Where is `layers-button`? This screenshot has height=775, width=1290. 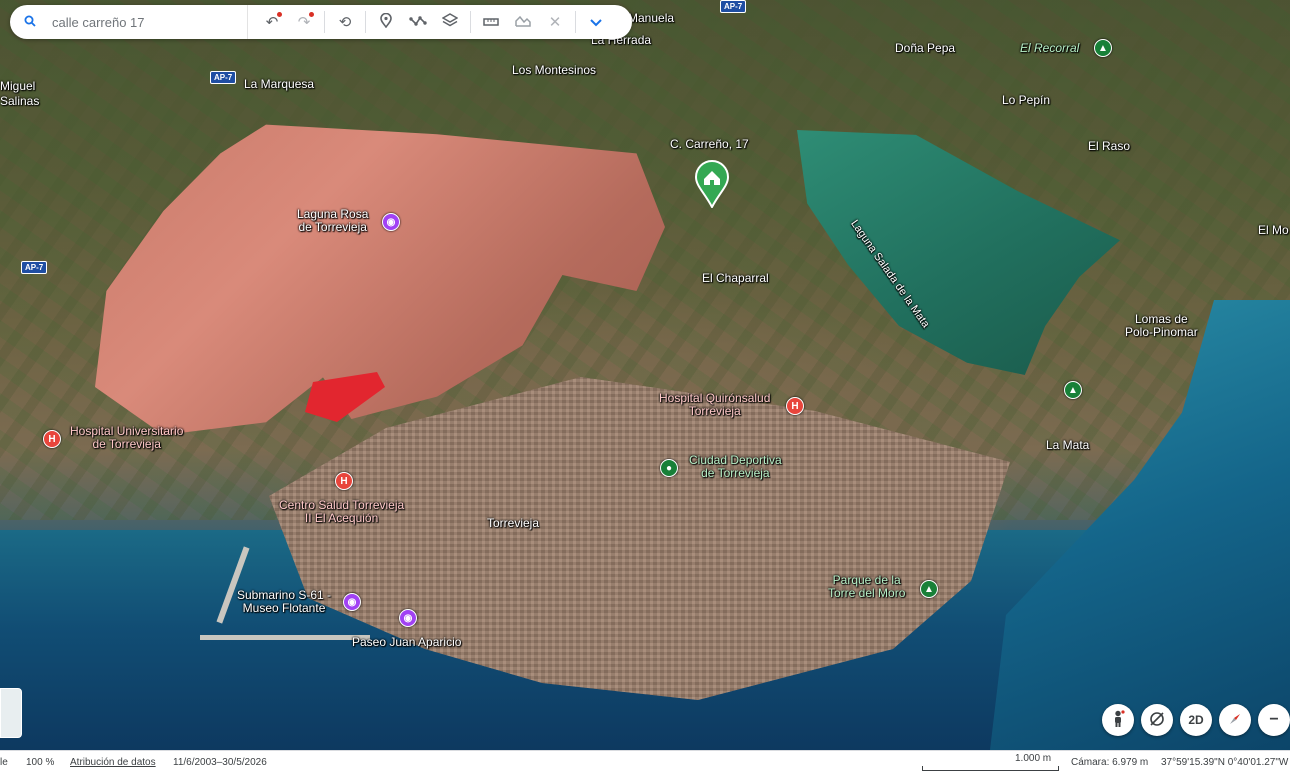
layers-button is located at coordinates (450, 22).